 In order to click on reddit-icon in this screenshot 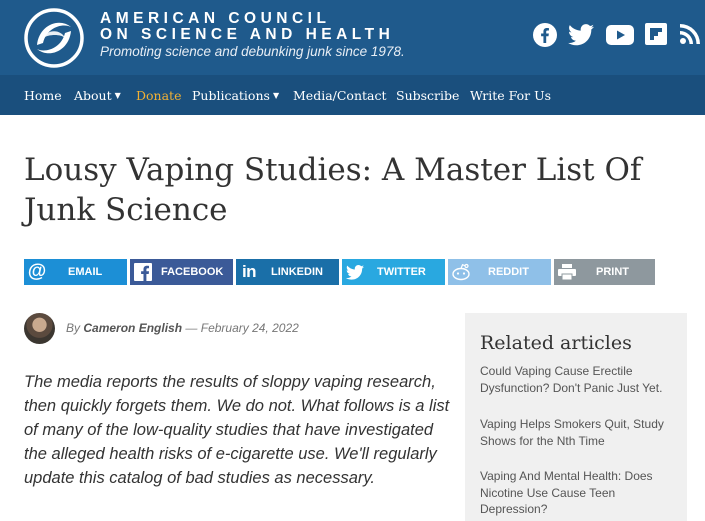, I will do `click(461, 272)`.